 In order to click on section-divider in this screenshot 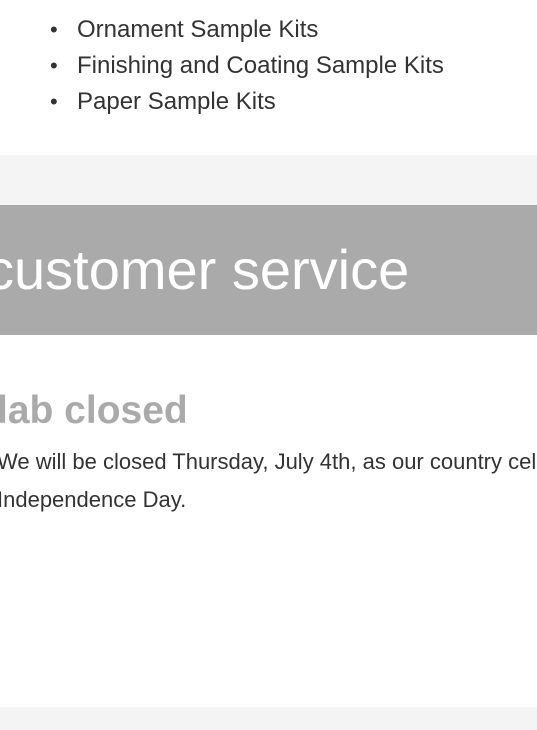, I will do `click(268, 180)`.